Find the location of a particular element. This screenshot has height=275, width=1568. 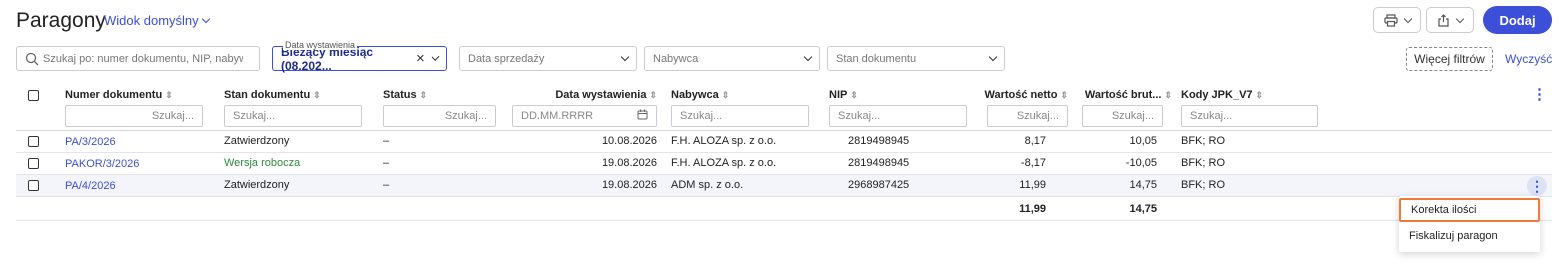

doc-state-filter: Stan dokumentu is located at coordinates (916, 58).